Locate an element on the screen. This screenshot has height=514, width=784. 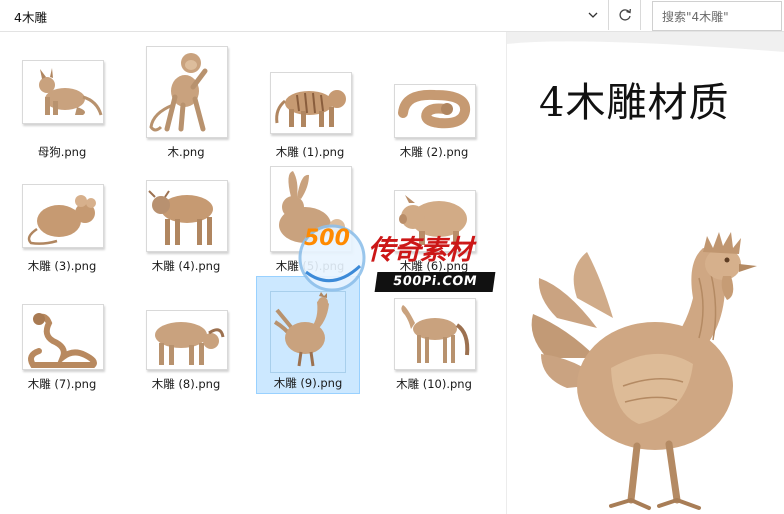
file-name: 木雕 (9).png is located at coordinates (308, 383).